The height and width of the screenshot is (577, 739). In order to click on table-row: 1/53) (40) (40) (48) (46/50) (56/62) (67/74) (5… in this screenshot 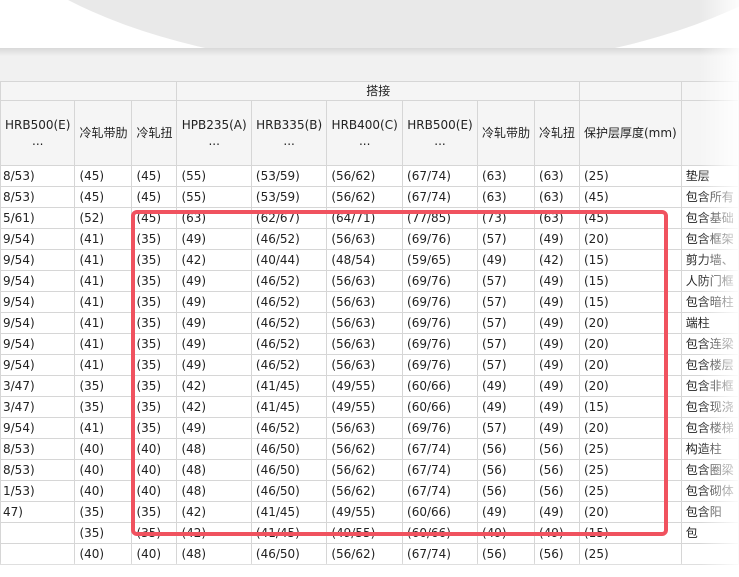, I will do `click(369, 491)`.